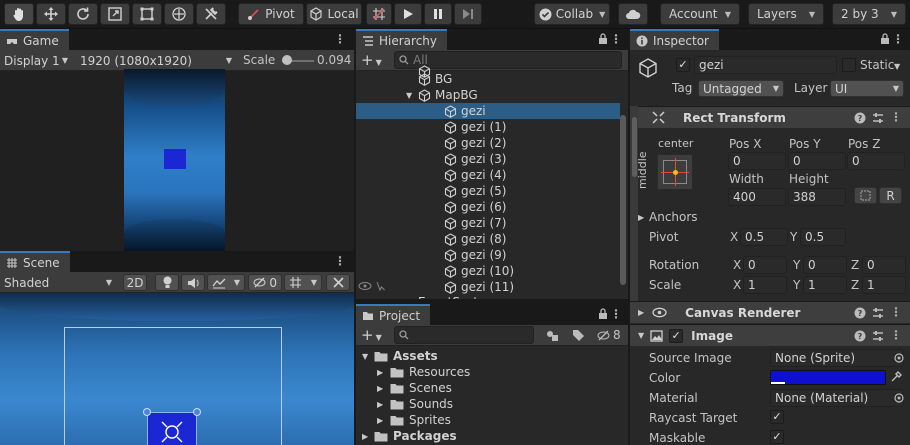 The width and height of the screenshot is (910, 445). I want to click on hierarchy-item: gezi (9), so click(488, 255).